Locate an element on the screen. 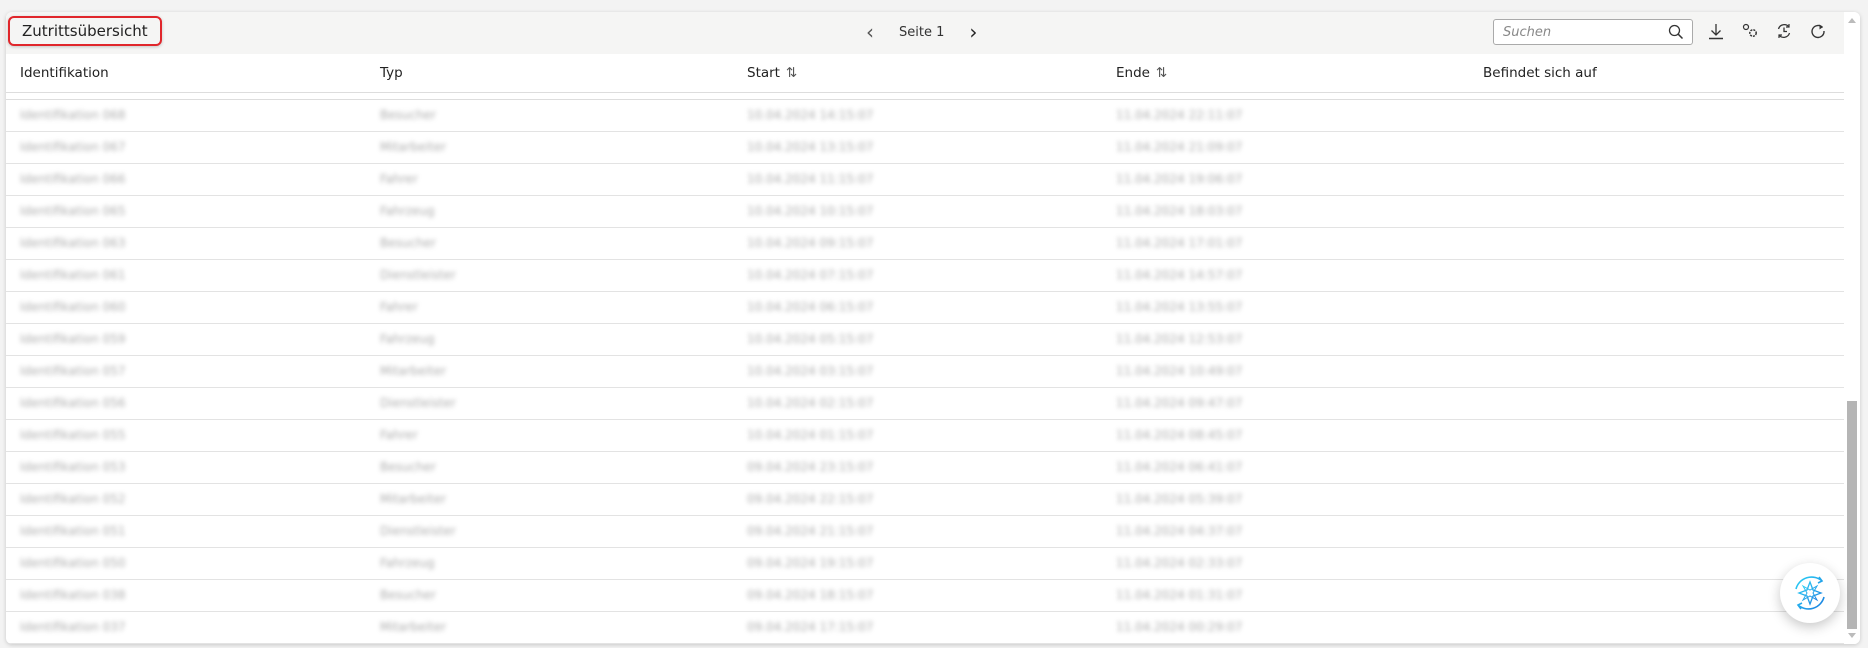 The image size is (1868, 648). scroll-up-arrow-icon is located at coordinates (1852, 20).